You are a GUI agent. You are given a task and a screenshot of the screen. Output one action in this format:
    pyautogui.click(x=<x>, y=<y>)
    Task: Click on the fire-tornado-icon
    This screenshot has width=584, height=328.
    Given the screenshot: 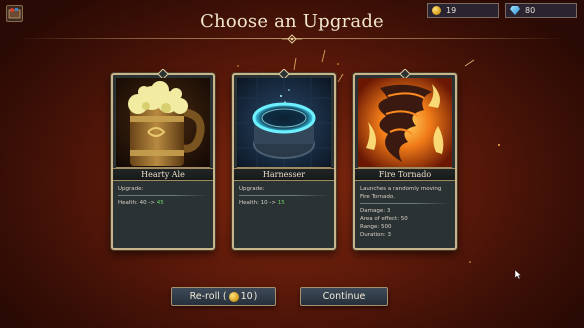 What is the action you would take?
    pyautogui.click(x=405, y=122)
    